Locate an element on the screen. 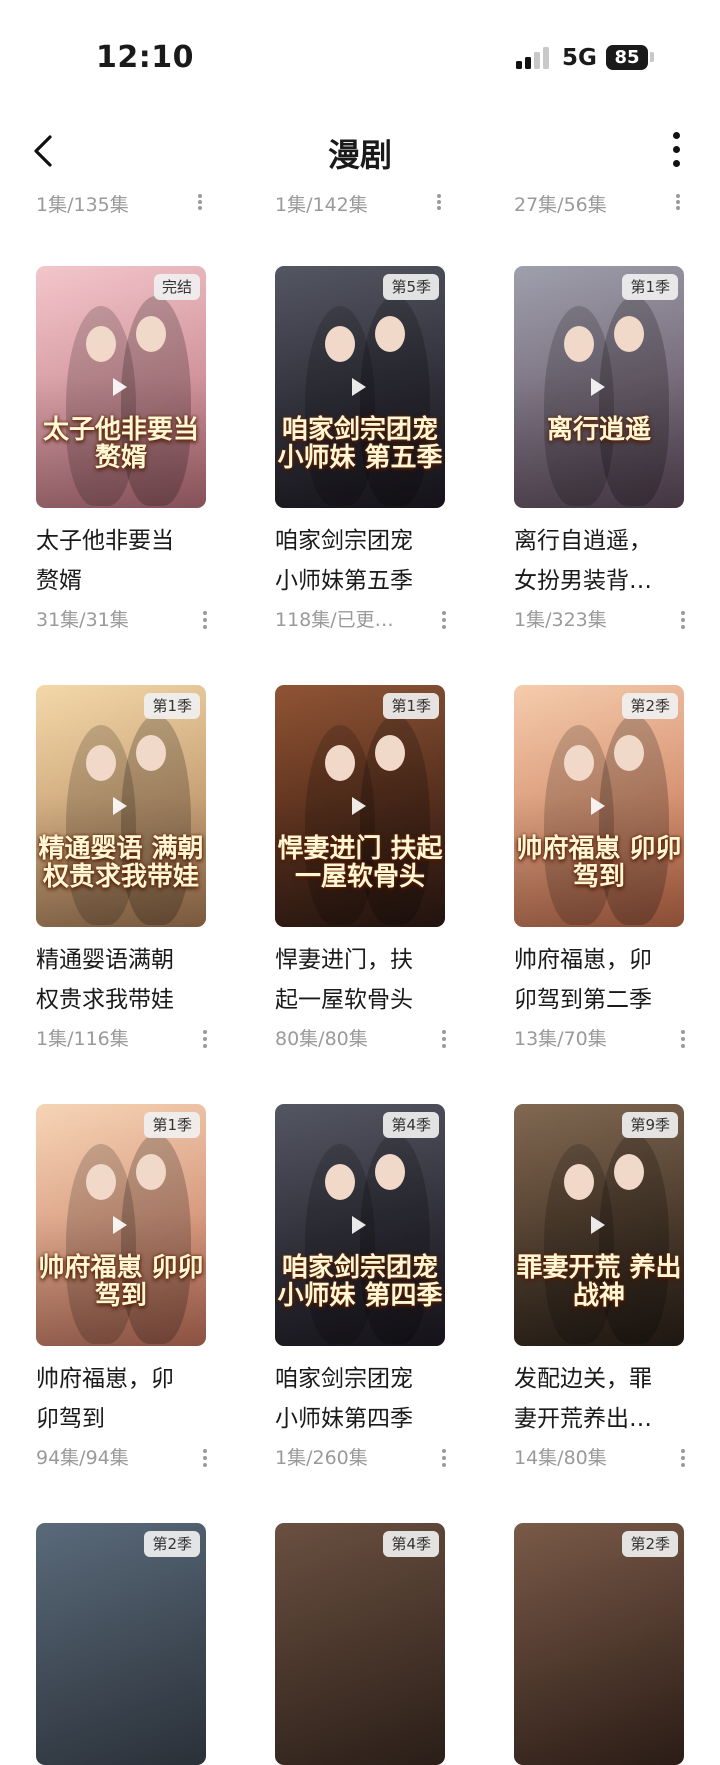  poster-title: 咱家剑宗团宠小师妹 第五季 is located at coordinates (360, 444).